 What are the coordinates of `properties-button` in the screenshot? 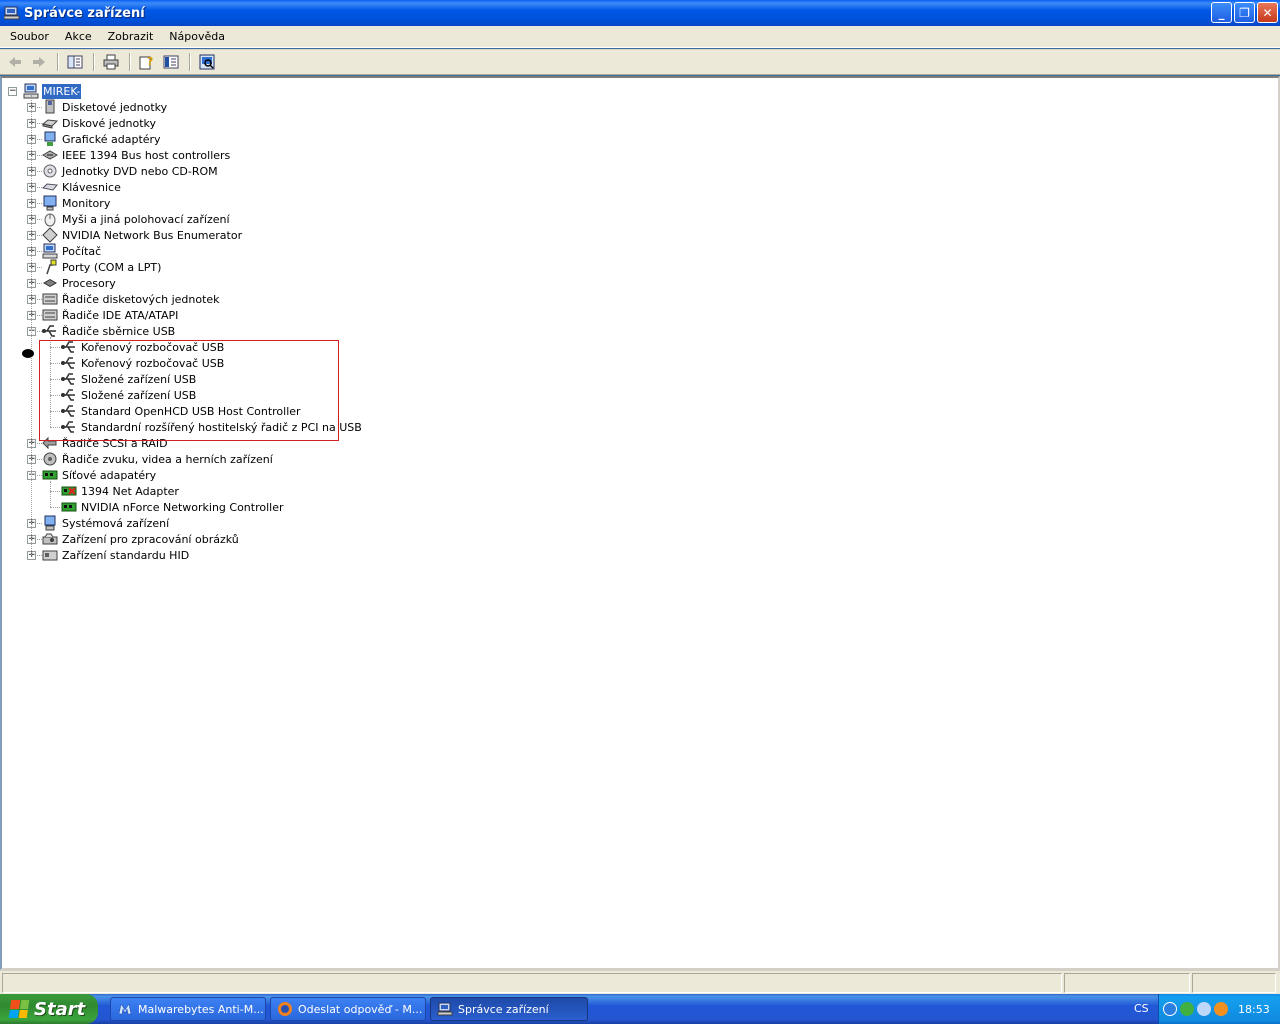 It's located at (171, 62).